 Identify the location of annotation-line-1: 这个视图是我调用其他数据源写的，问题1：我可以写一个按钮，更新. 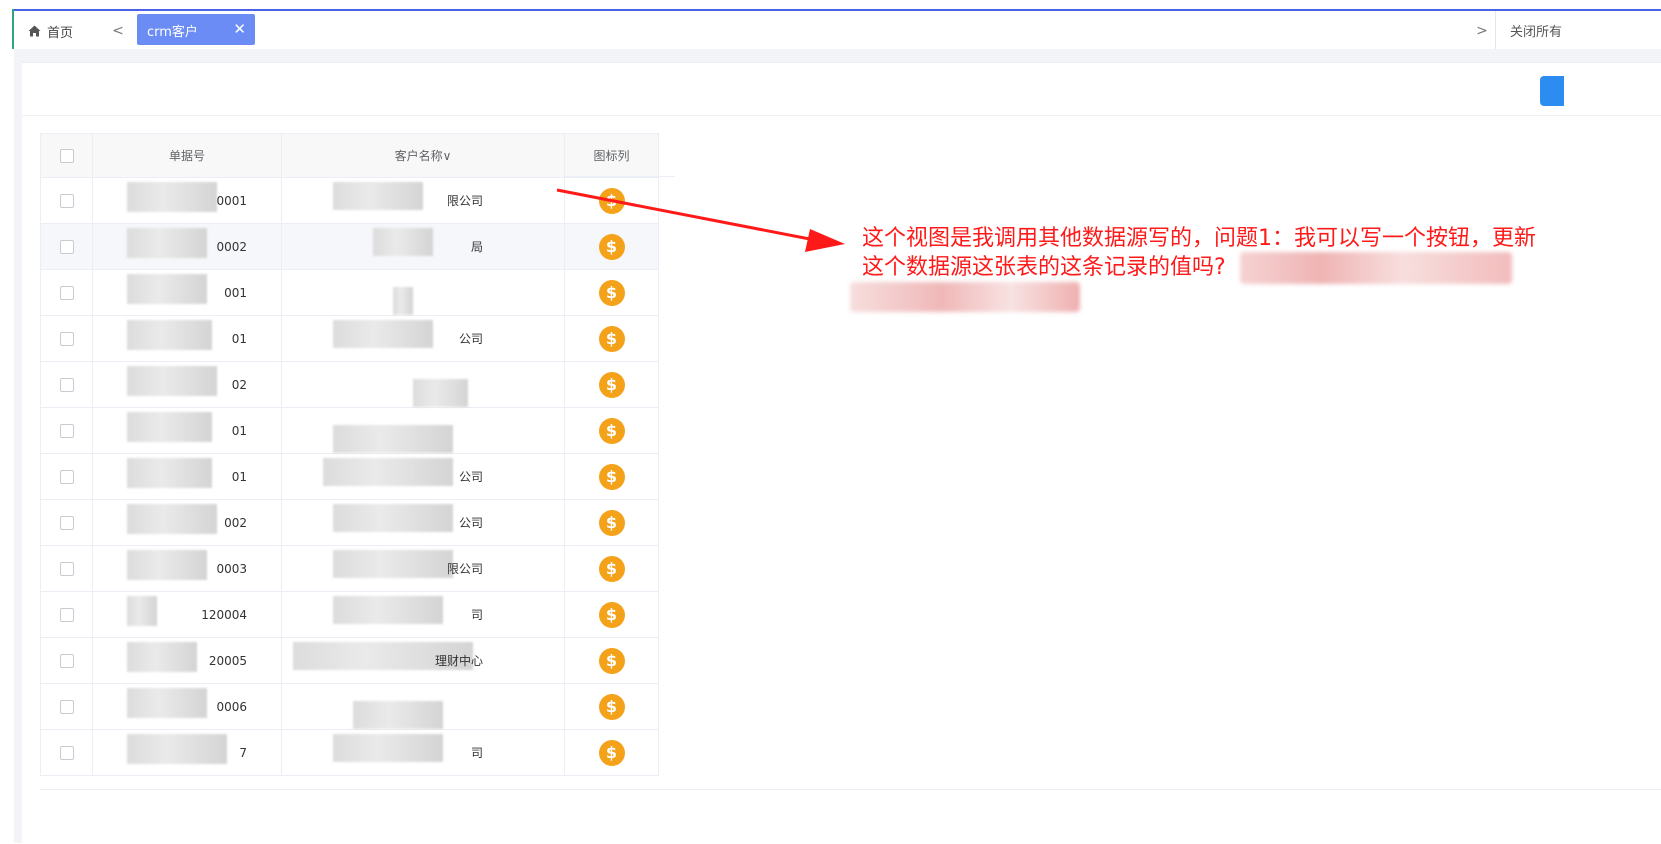
(1199, 238).